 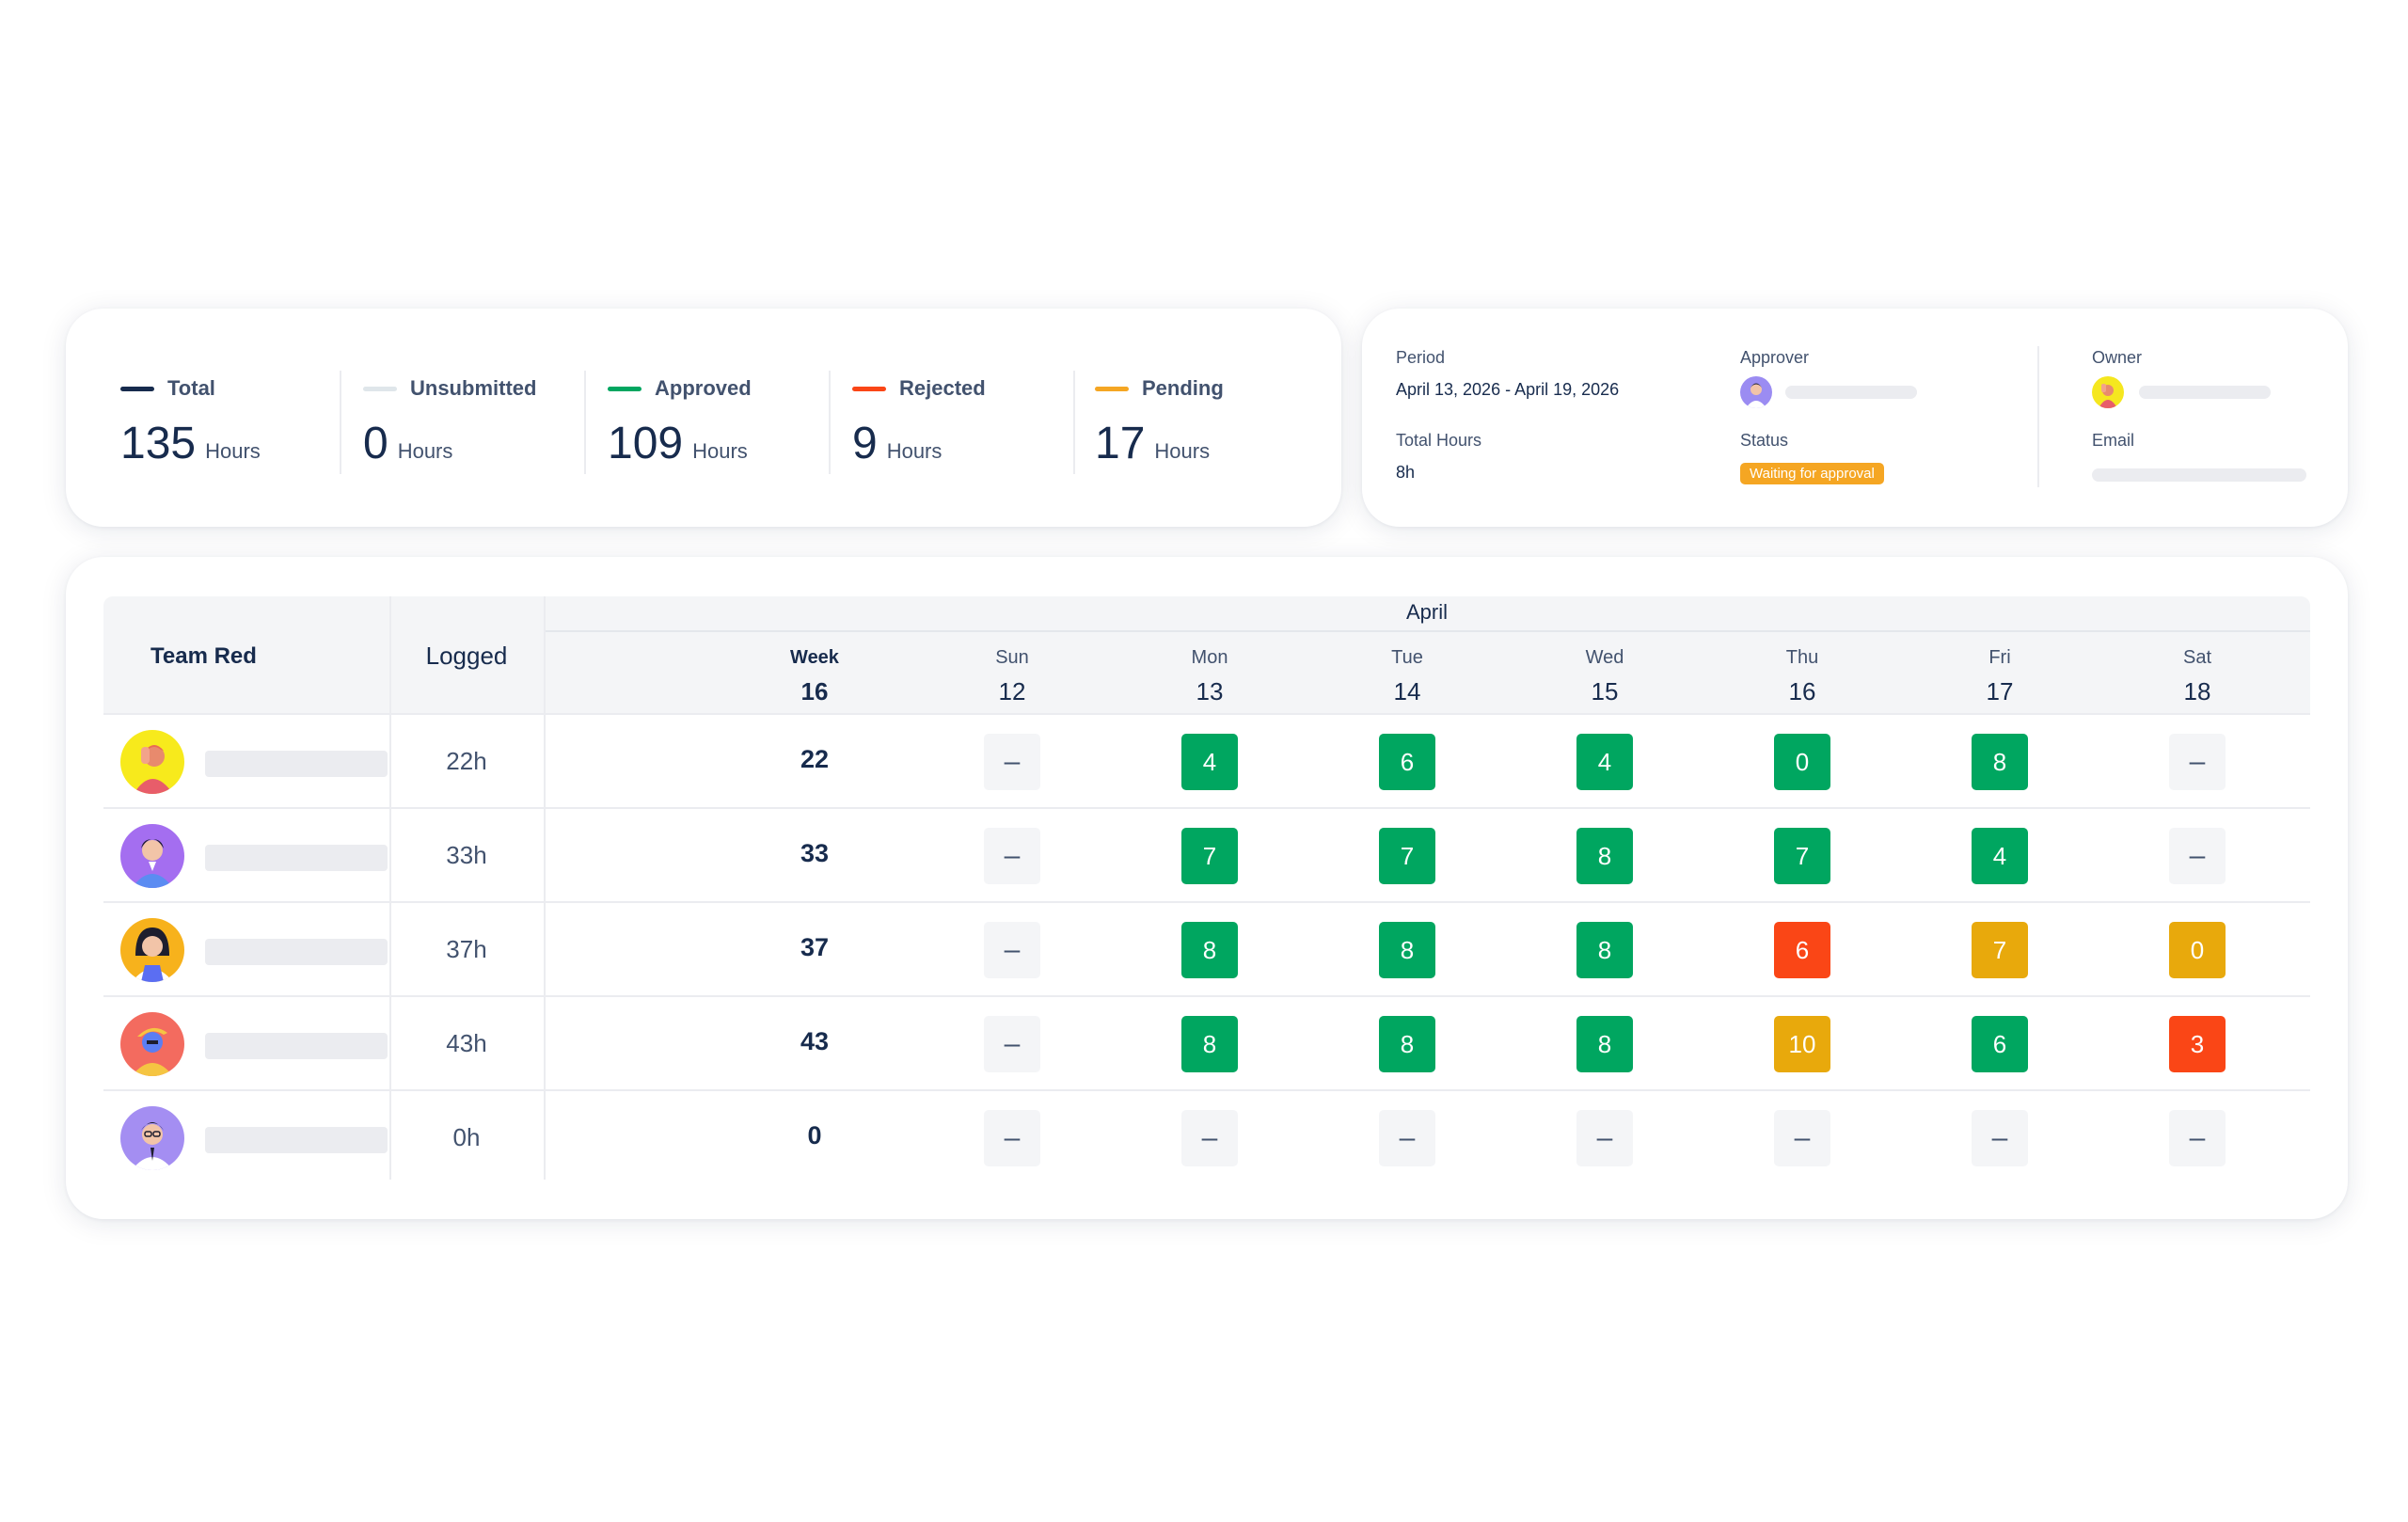 What do you see at coordinates (815, 947) in the screenshot?
I see `week-total: 37` at bounding box center [815, 947].